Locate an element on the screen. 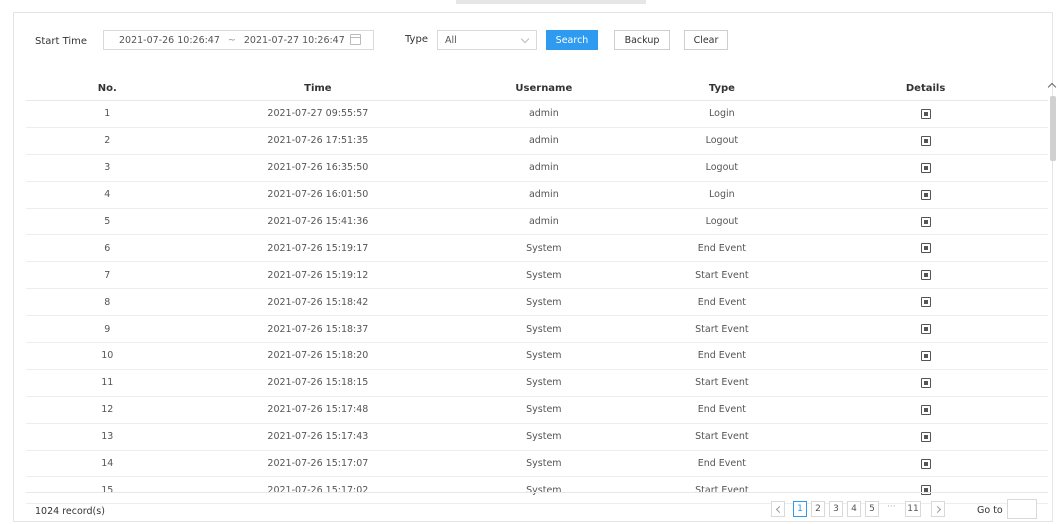  cell-no: 10 is located at coordinates (107, 356).